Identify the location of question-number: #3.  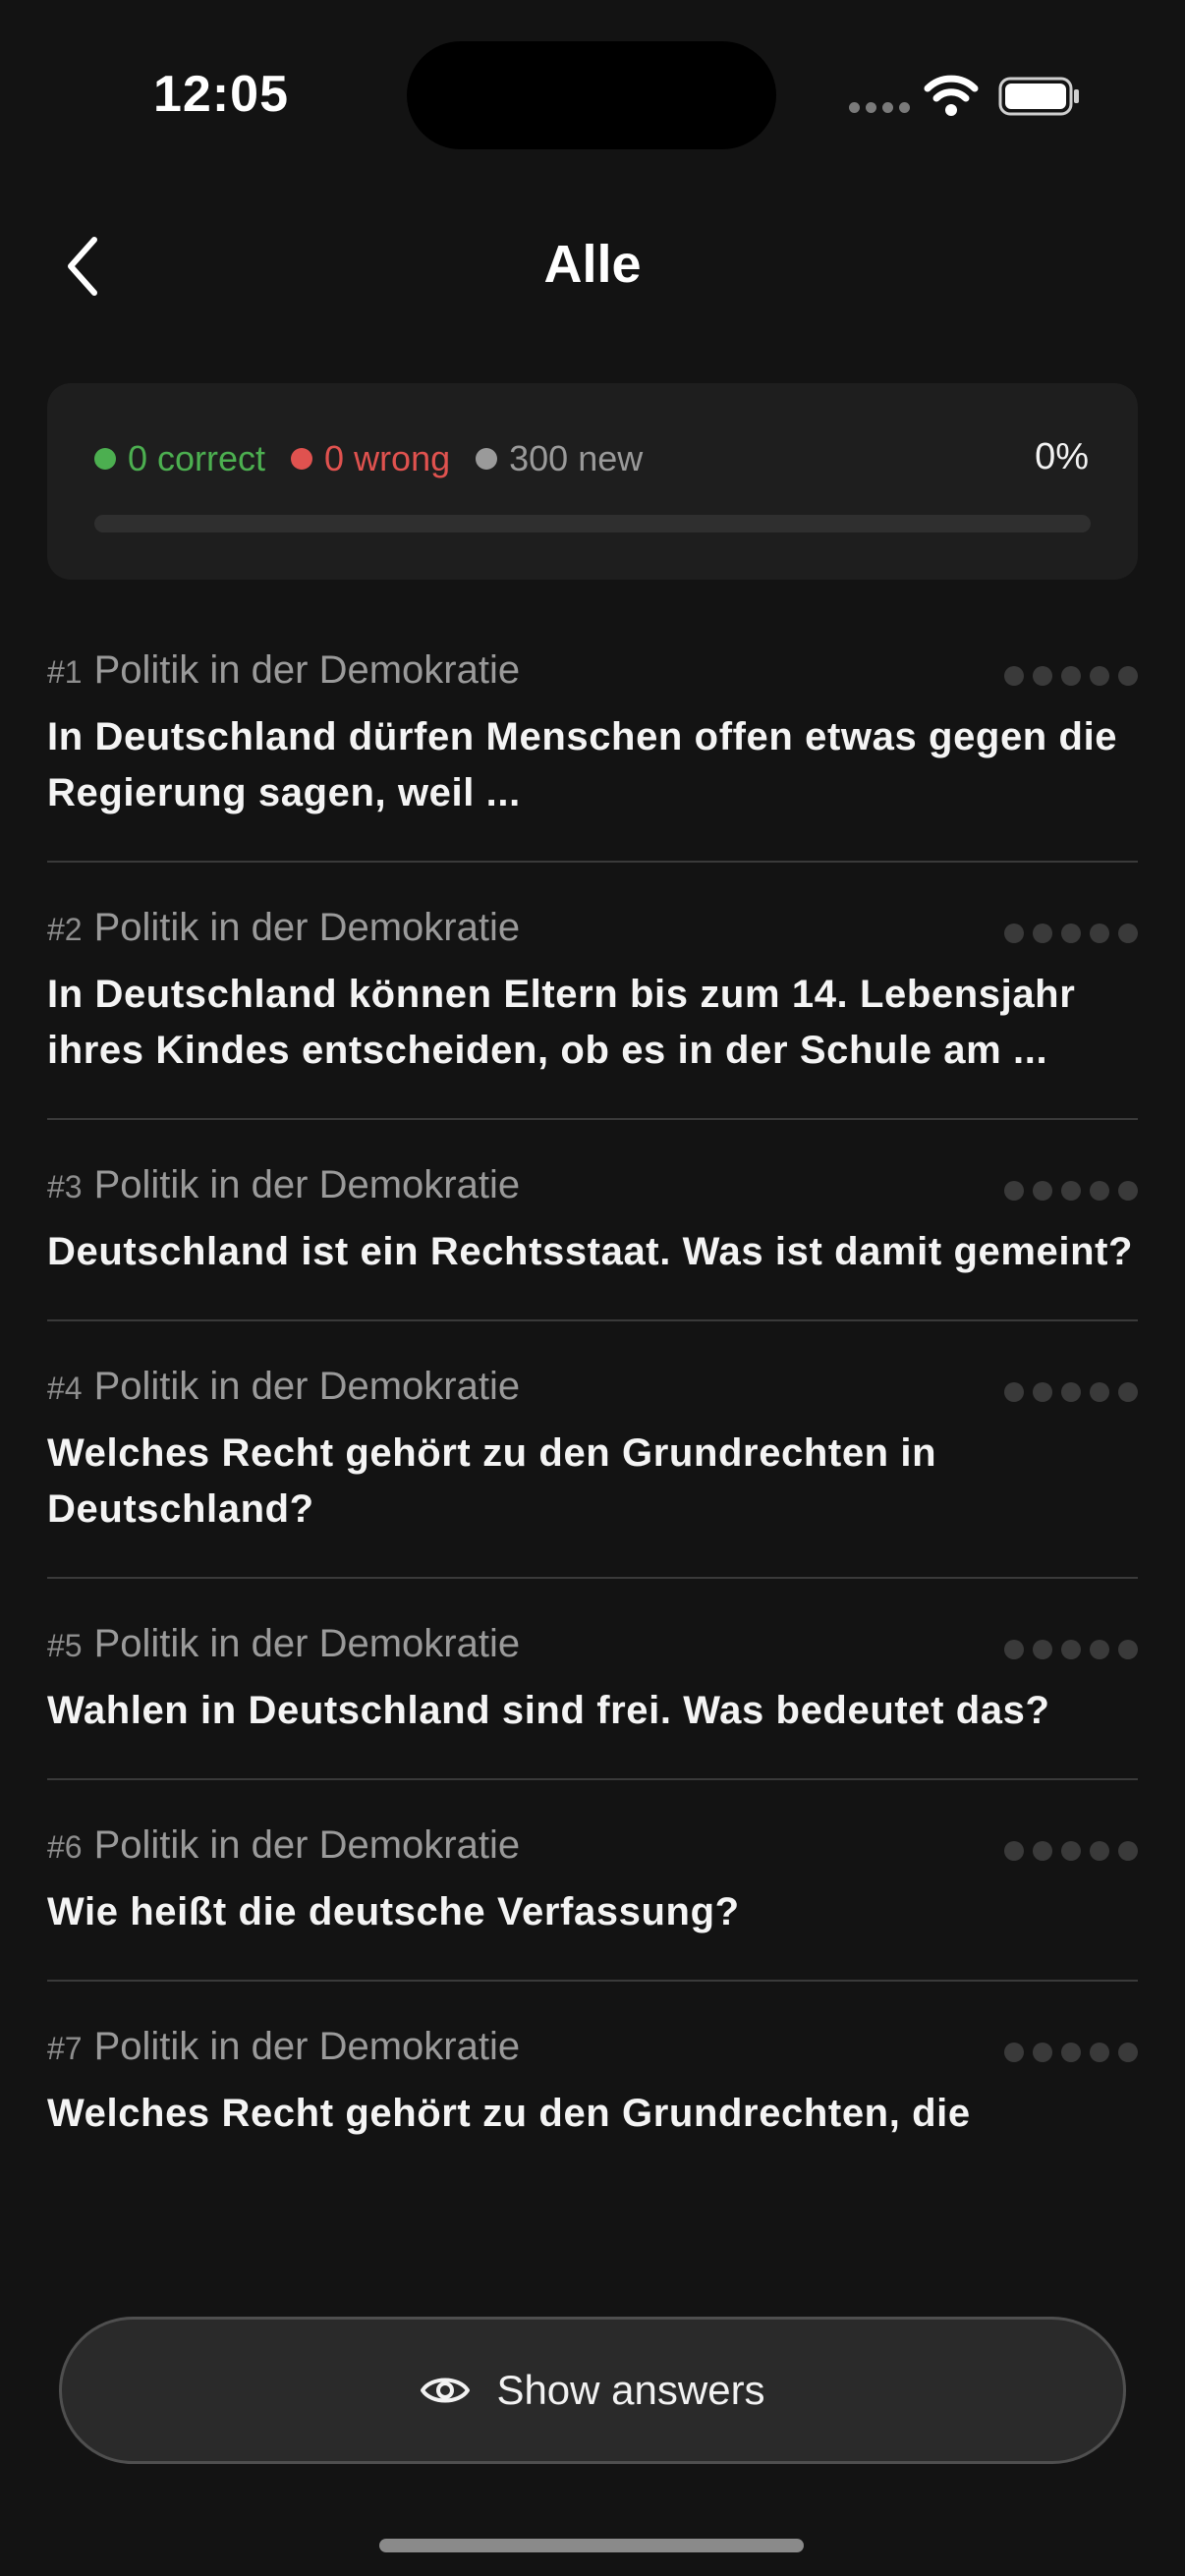
(65, 1186).